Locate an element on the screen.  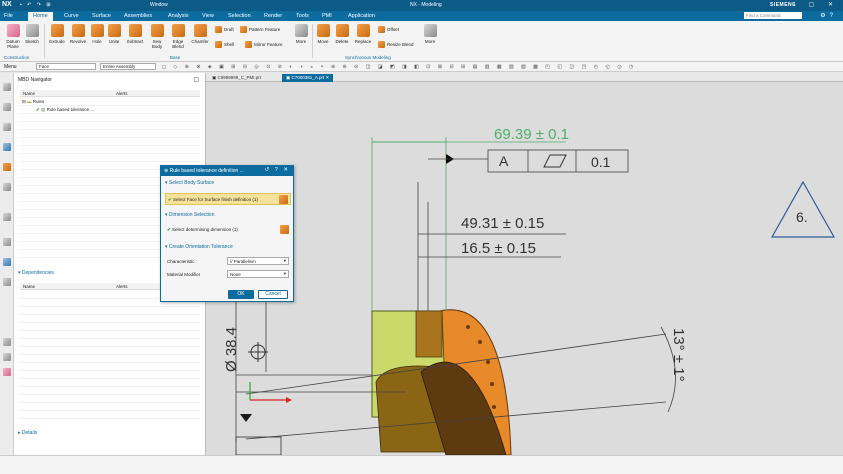
dimension-16-5: 16.5 ± 0.15 is located at coordinates (498, 248).